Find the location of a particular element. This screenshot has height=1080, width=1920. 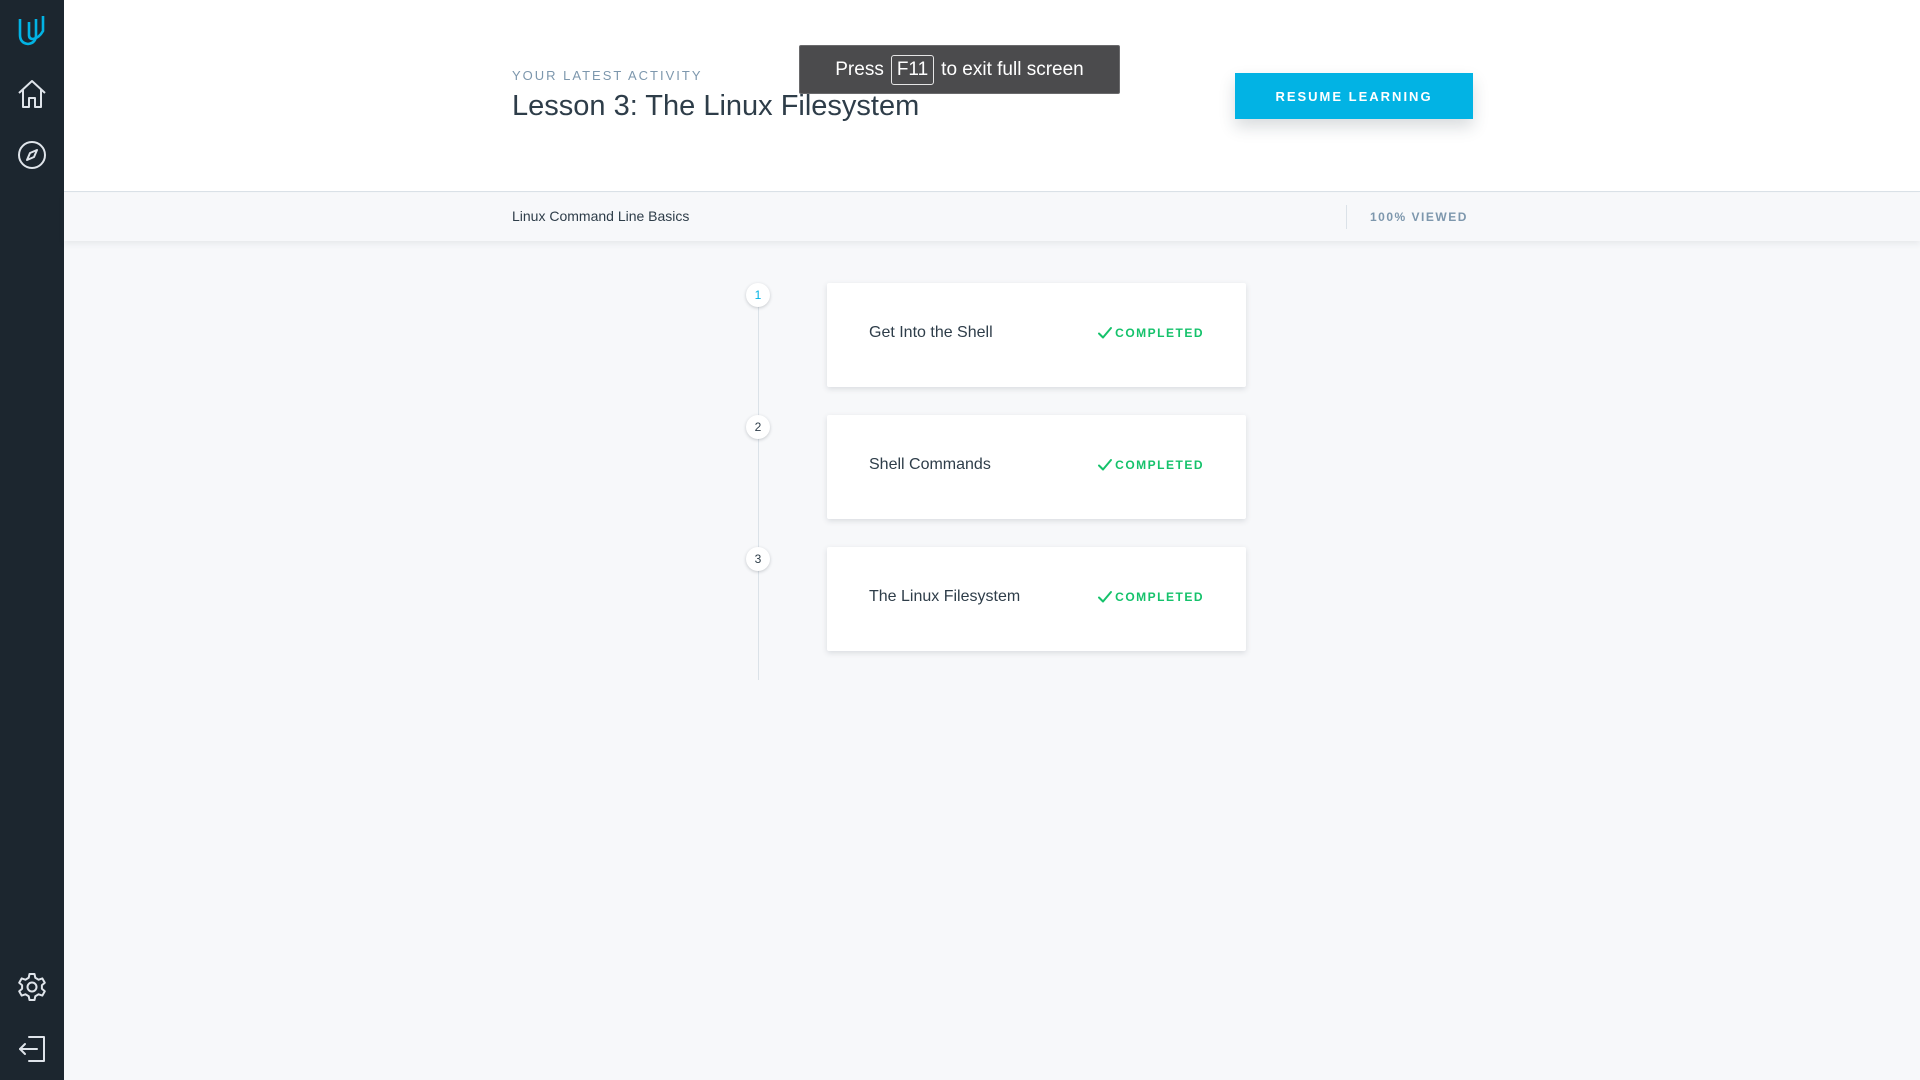

udacity-logo-icon is located at coordinates (32, 30).